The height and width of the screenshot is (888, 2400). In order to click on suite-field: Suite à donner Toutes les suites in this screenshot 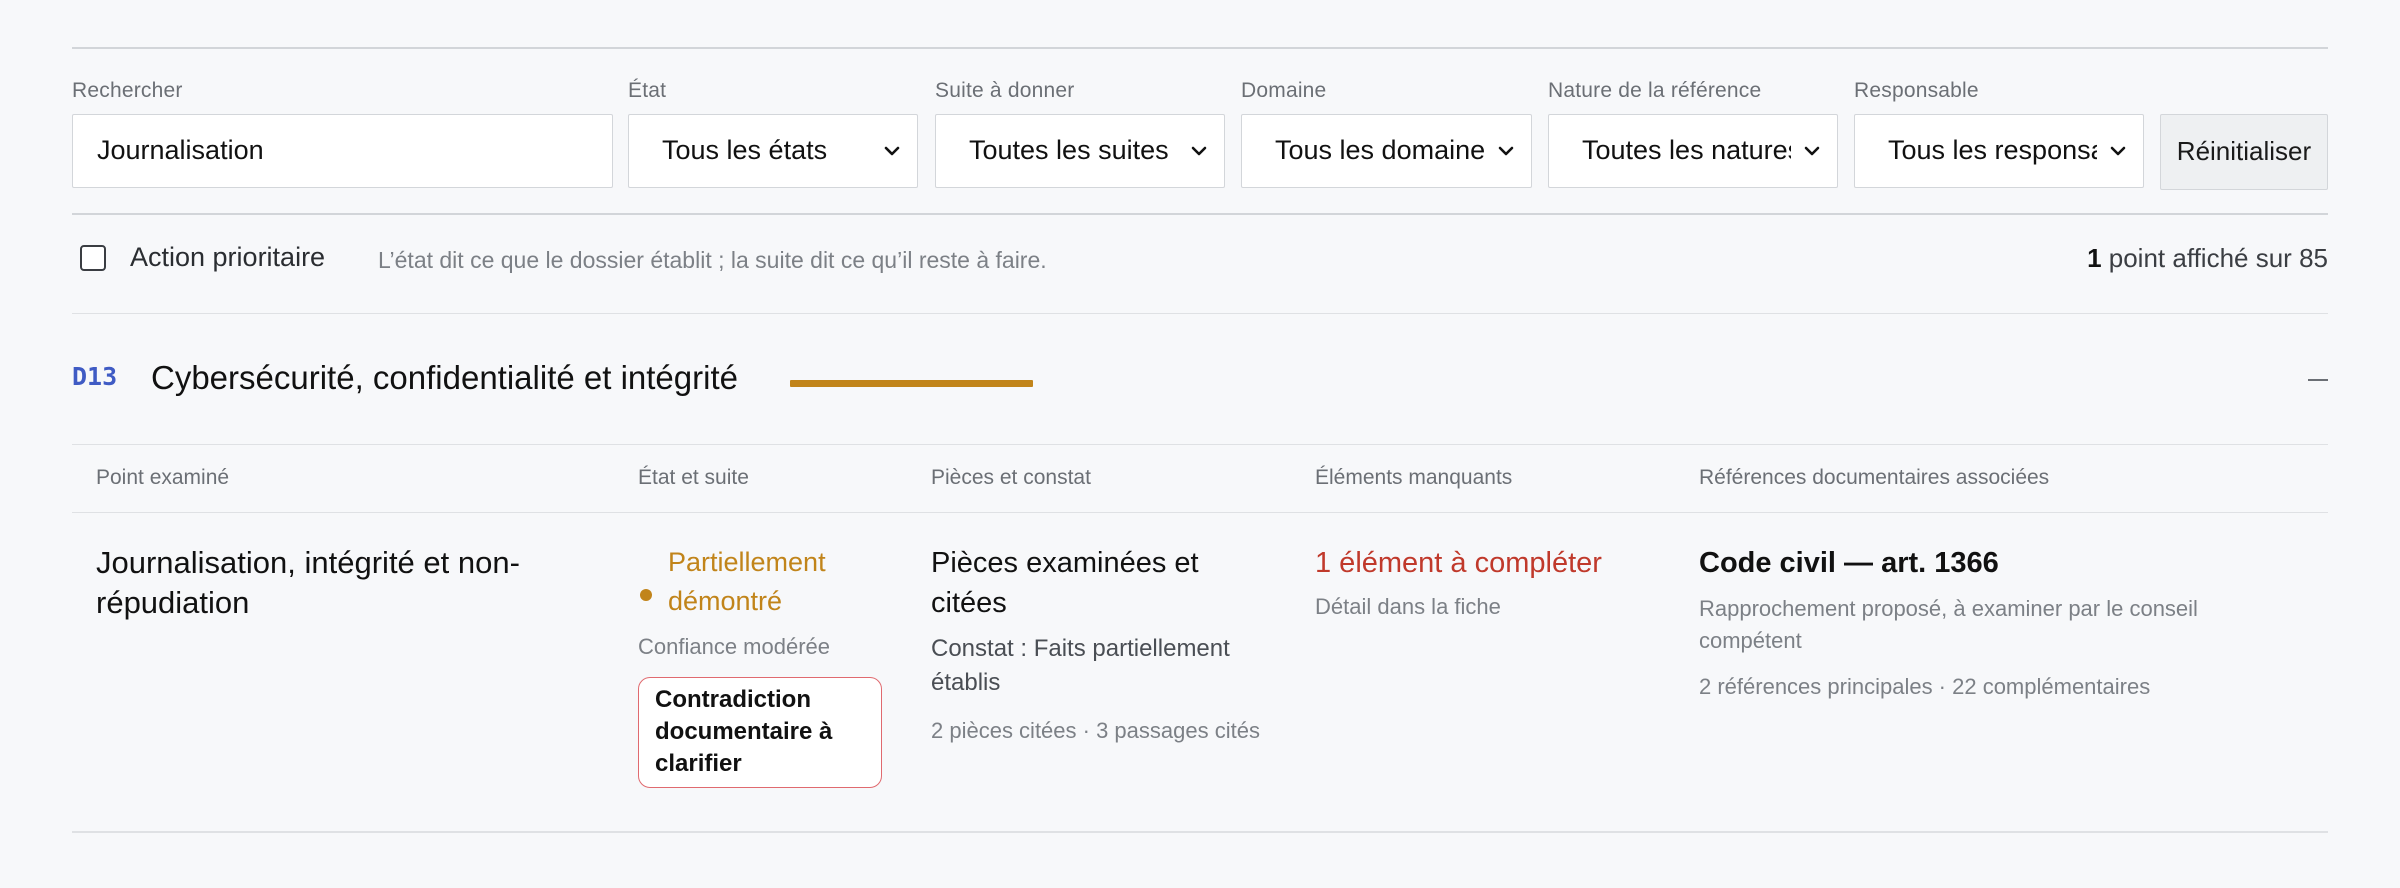, I will do `click(1080, 133)`.